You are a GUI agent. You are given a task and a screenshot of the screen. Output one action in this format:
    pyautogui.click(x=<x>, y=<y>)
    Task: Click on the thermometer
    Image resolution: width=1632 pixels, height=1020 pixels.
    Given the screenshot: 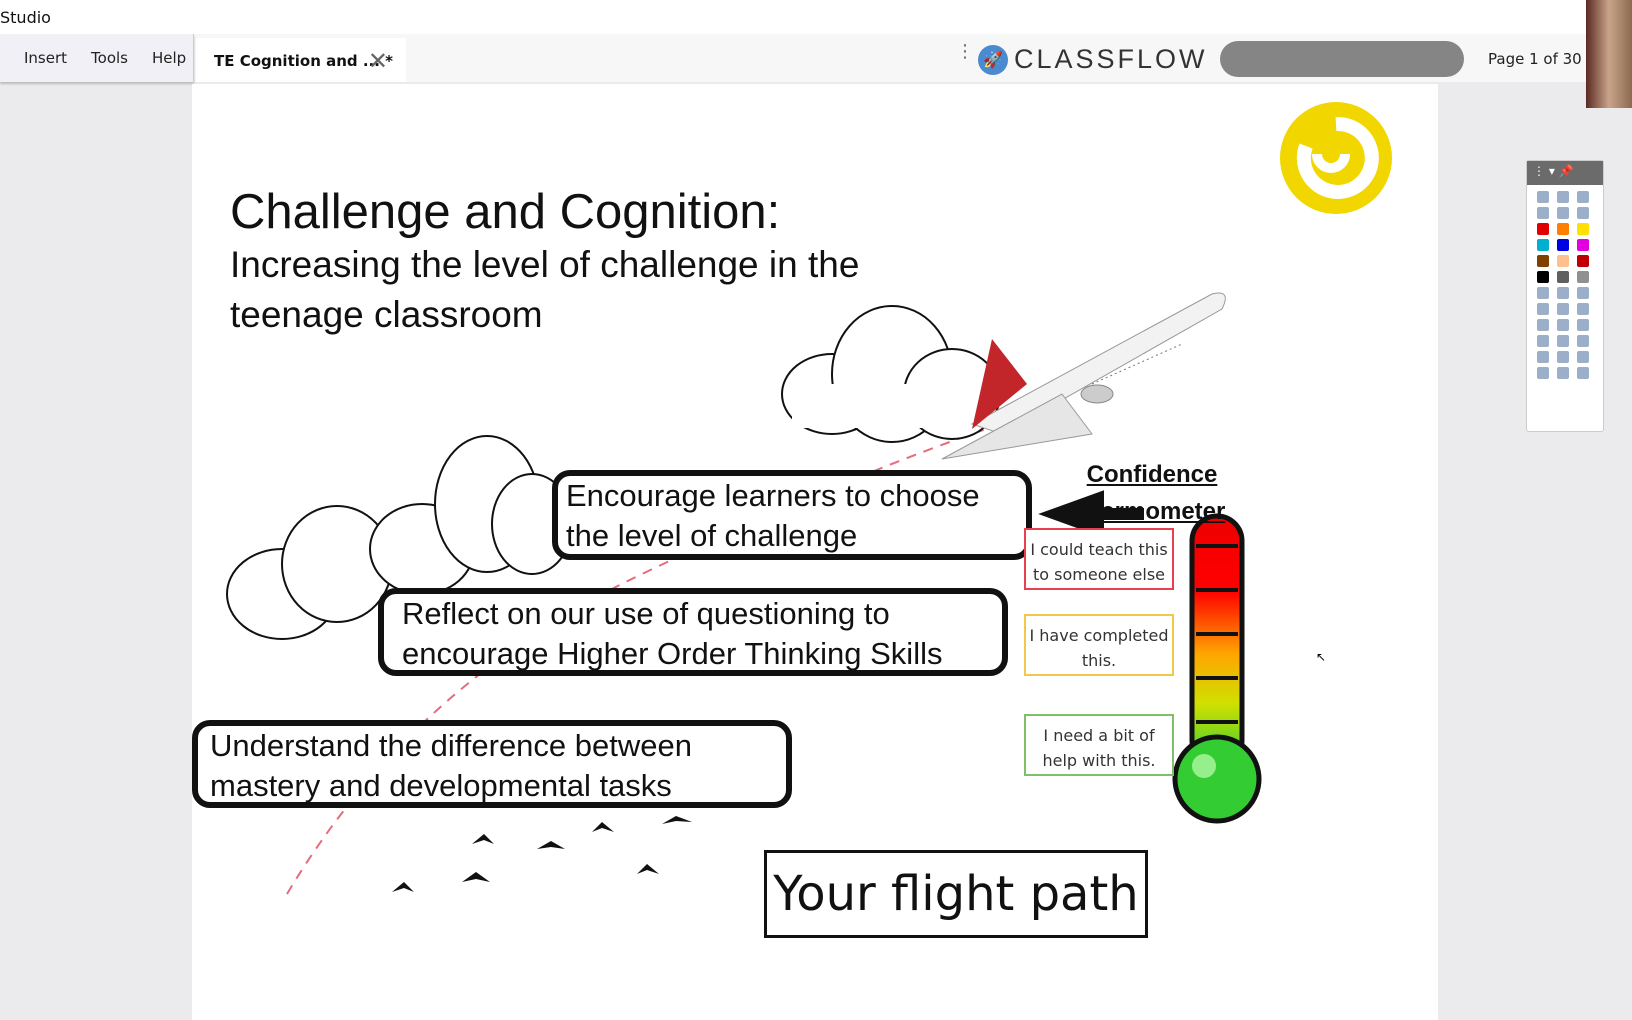 What is the action you would take?
    pyautogui.click(x=1217, y=668)
    